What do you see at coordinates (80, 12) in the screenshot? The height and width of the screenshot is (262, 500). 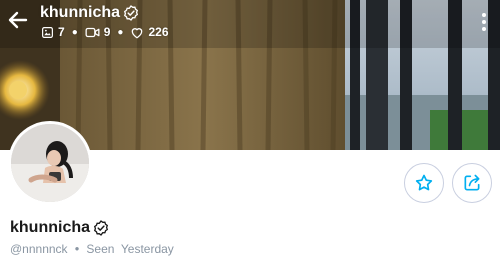 I see `header-username-text: khunnicha` at bounding box center [80, 12].